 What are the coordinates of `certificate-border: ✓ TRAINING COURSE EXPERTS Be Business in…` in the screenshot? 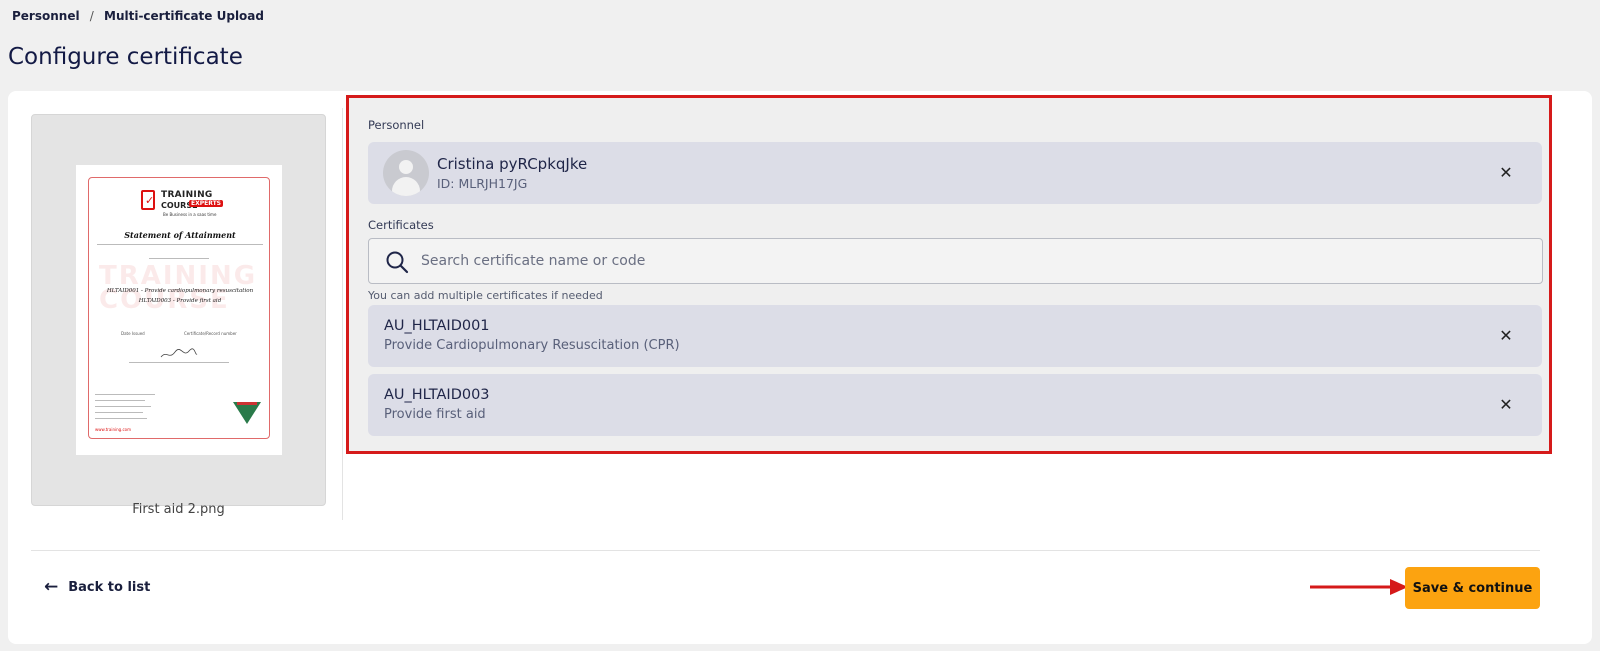 It's located at (179, 308).